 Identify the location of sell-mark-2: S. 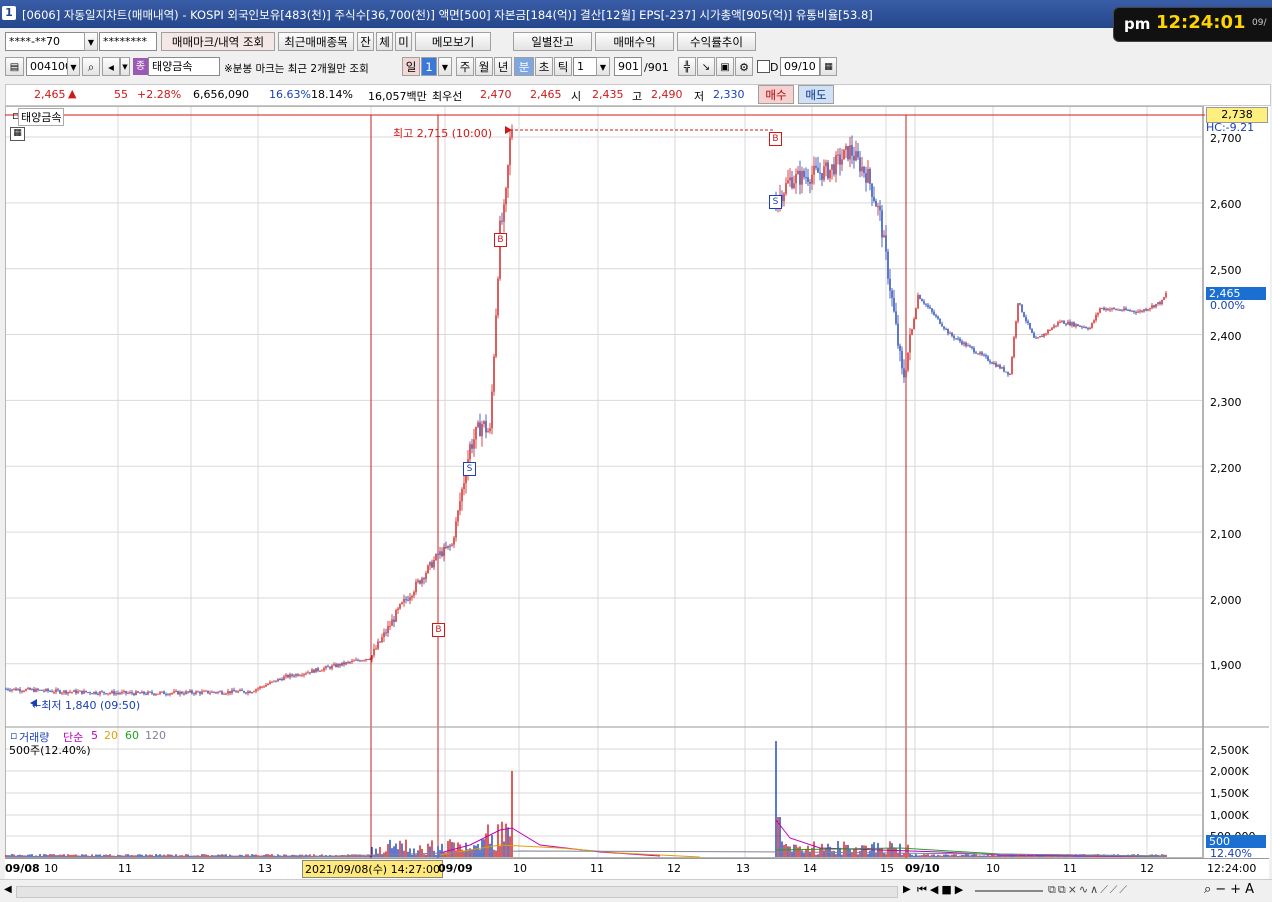
(775, 202).